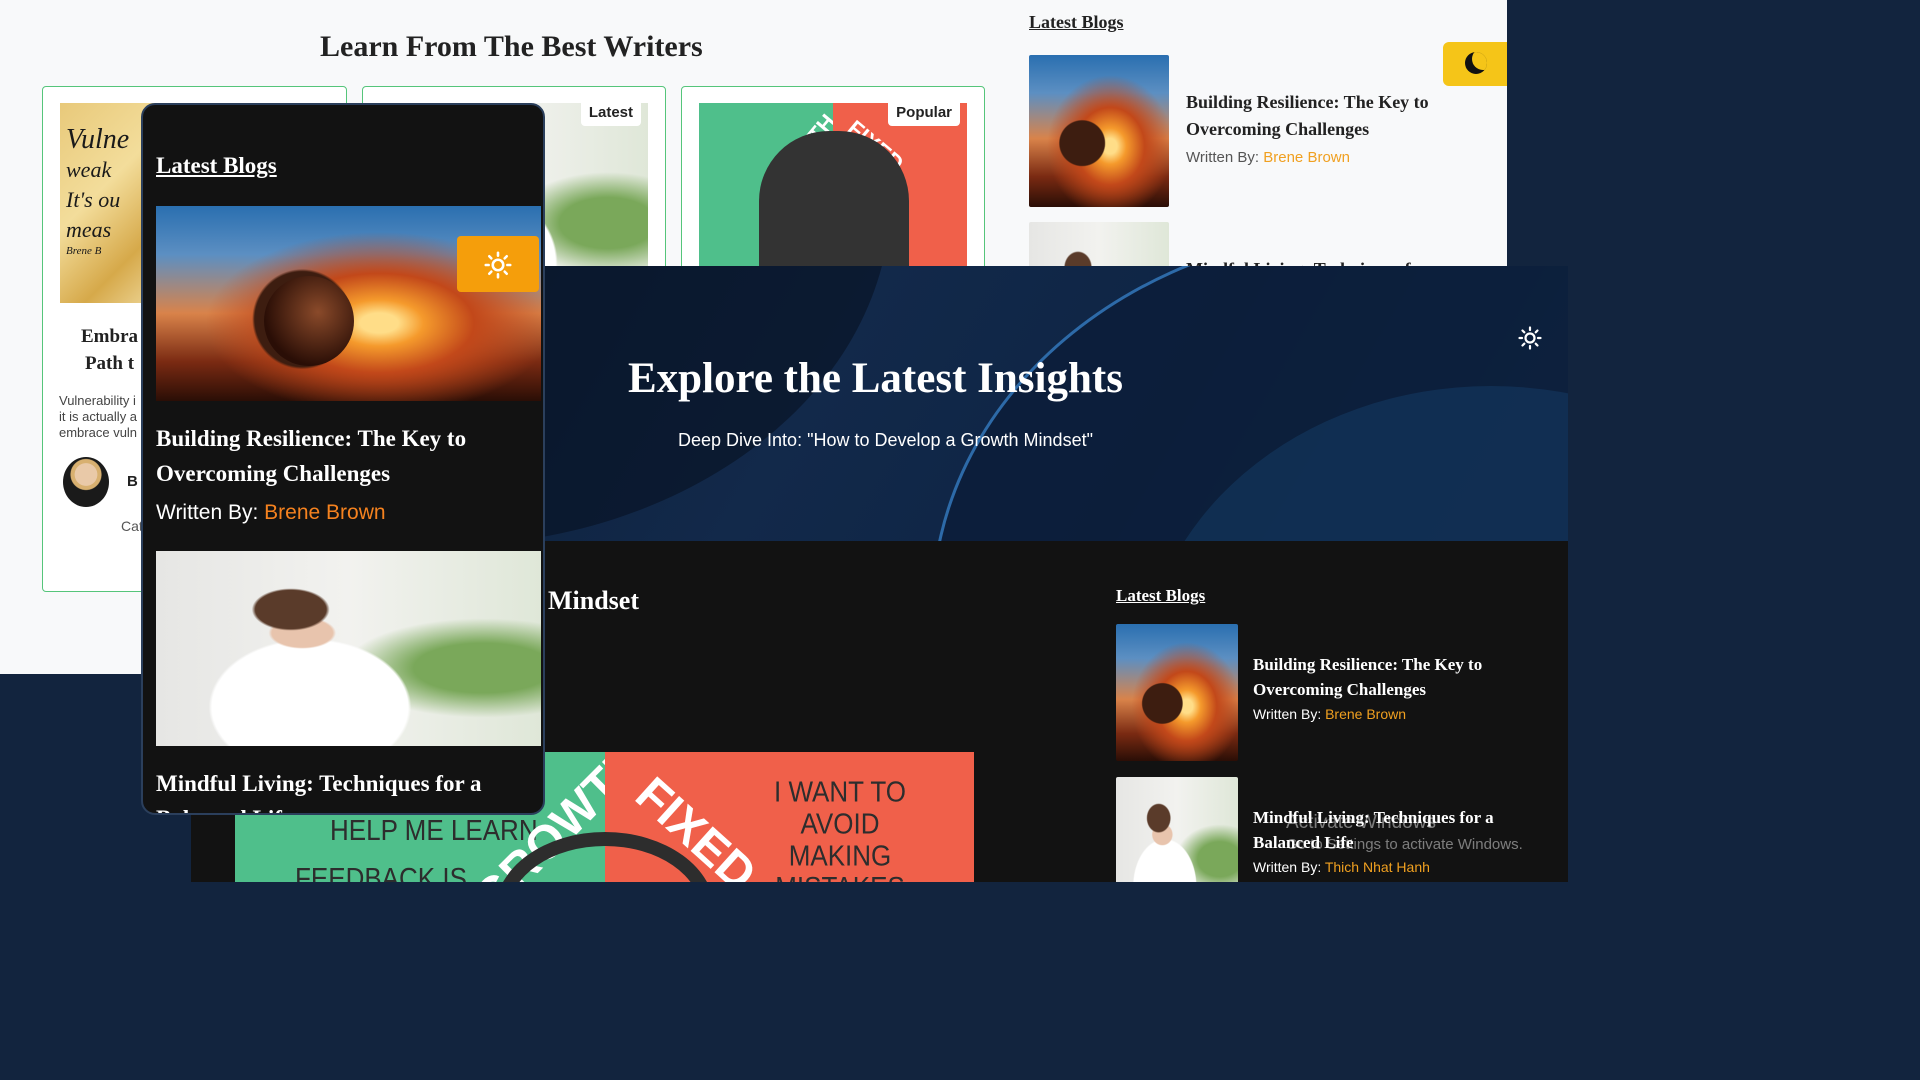  What do you see at coordinates (610, 112) in the screenshot?
I see `latest-badge: Latest` at bounding box center [610, 112].